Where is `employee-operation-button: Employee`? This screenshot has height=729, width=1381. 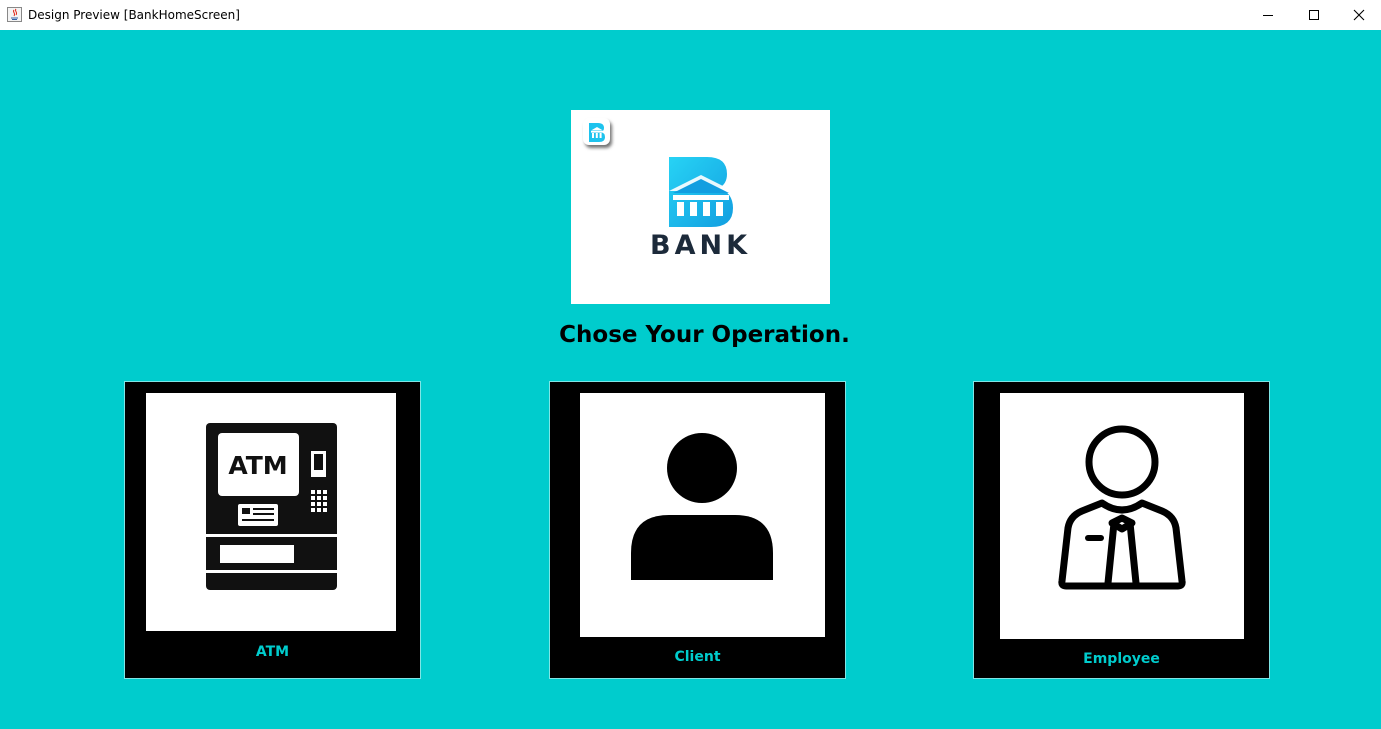 employee-operation-button: Employee is located at coordinates (1121, 530).